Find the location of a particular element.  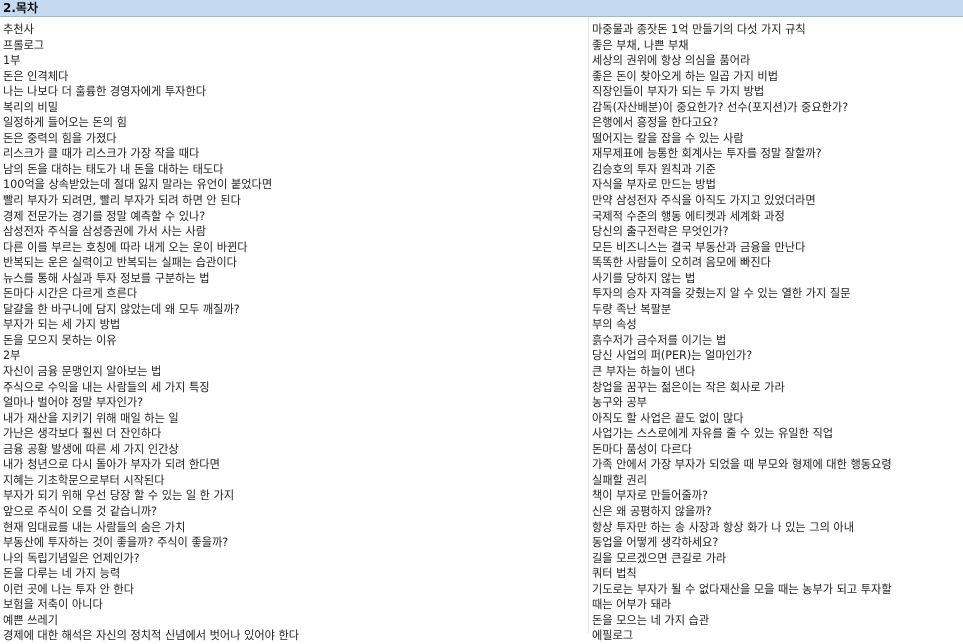

toc-item: 내가 청년으로 다시 돌아가 부자가 되려 한다면 is located at coordinates (111, 465).